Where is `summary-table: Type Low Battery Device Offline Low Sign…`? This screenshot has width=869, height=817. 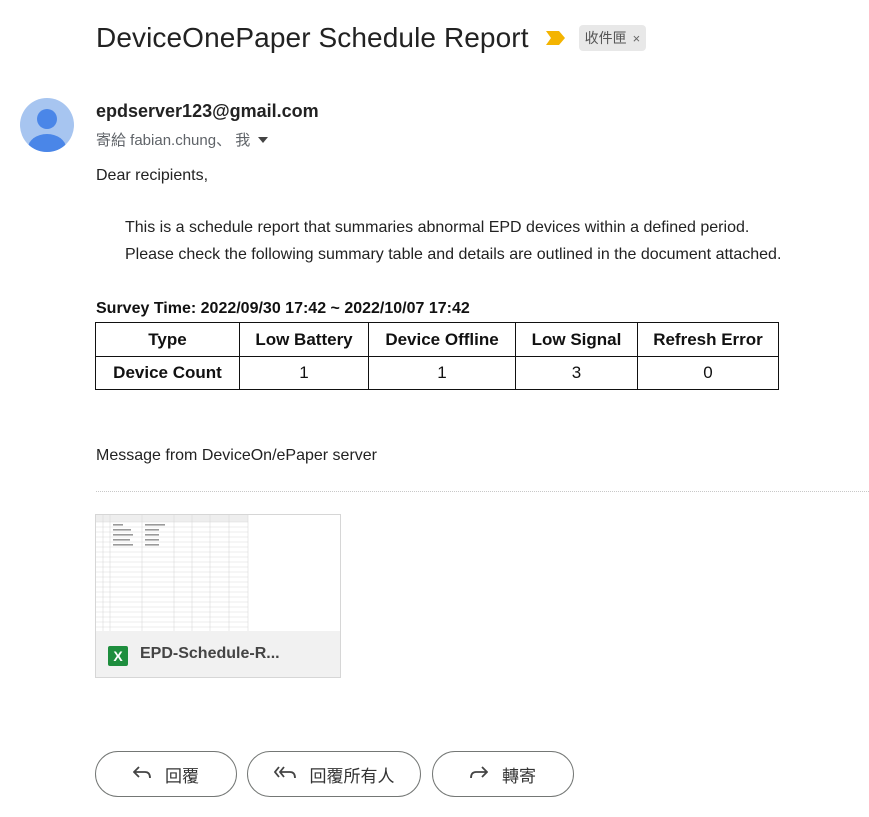 summary-table: Type Low Battery Device Offline Low Sign… is located at coordinates (437, 356).